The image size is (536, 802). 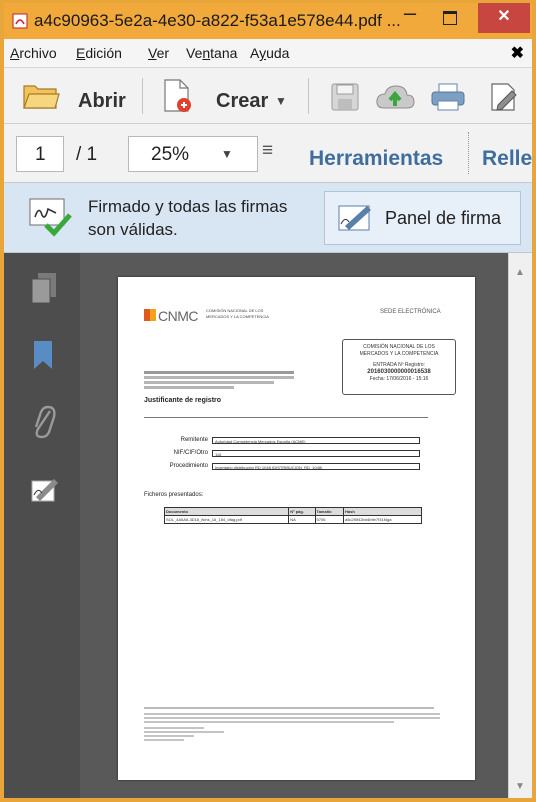 I want to click on print-icon, so click(x=448, y=97).